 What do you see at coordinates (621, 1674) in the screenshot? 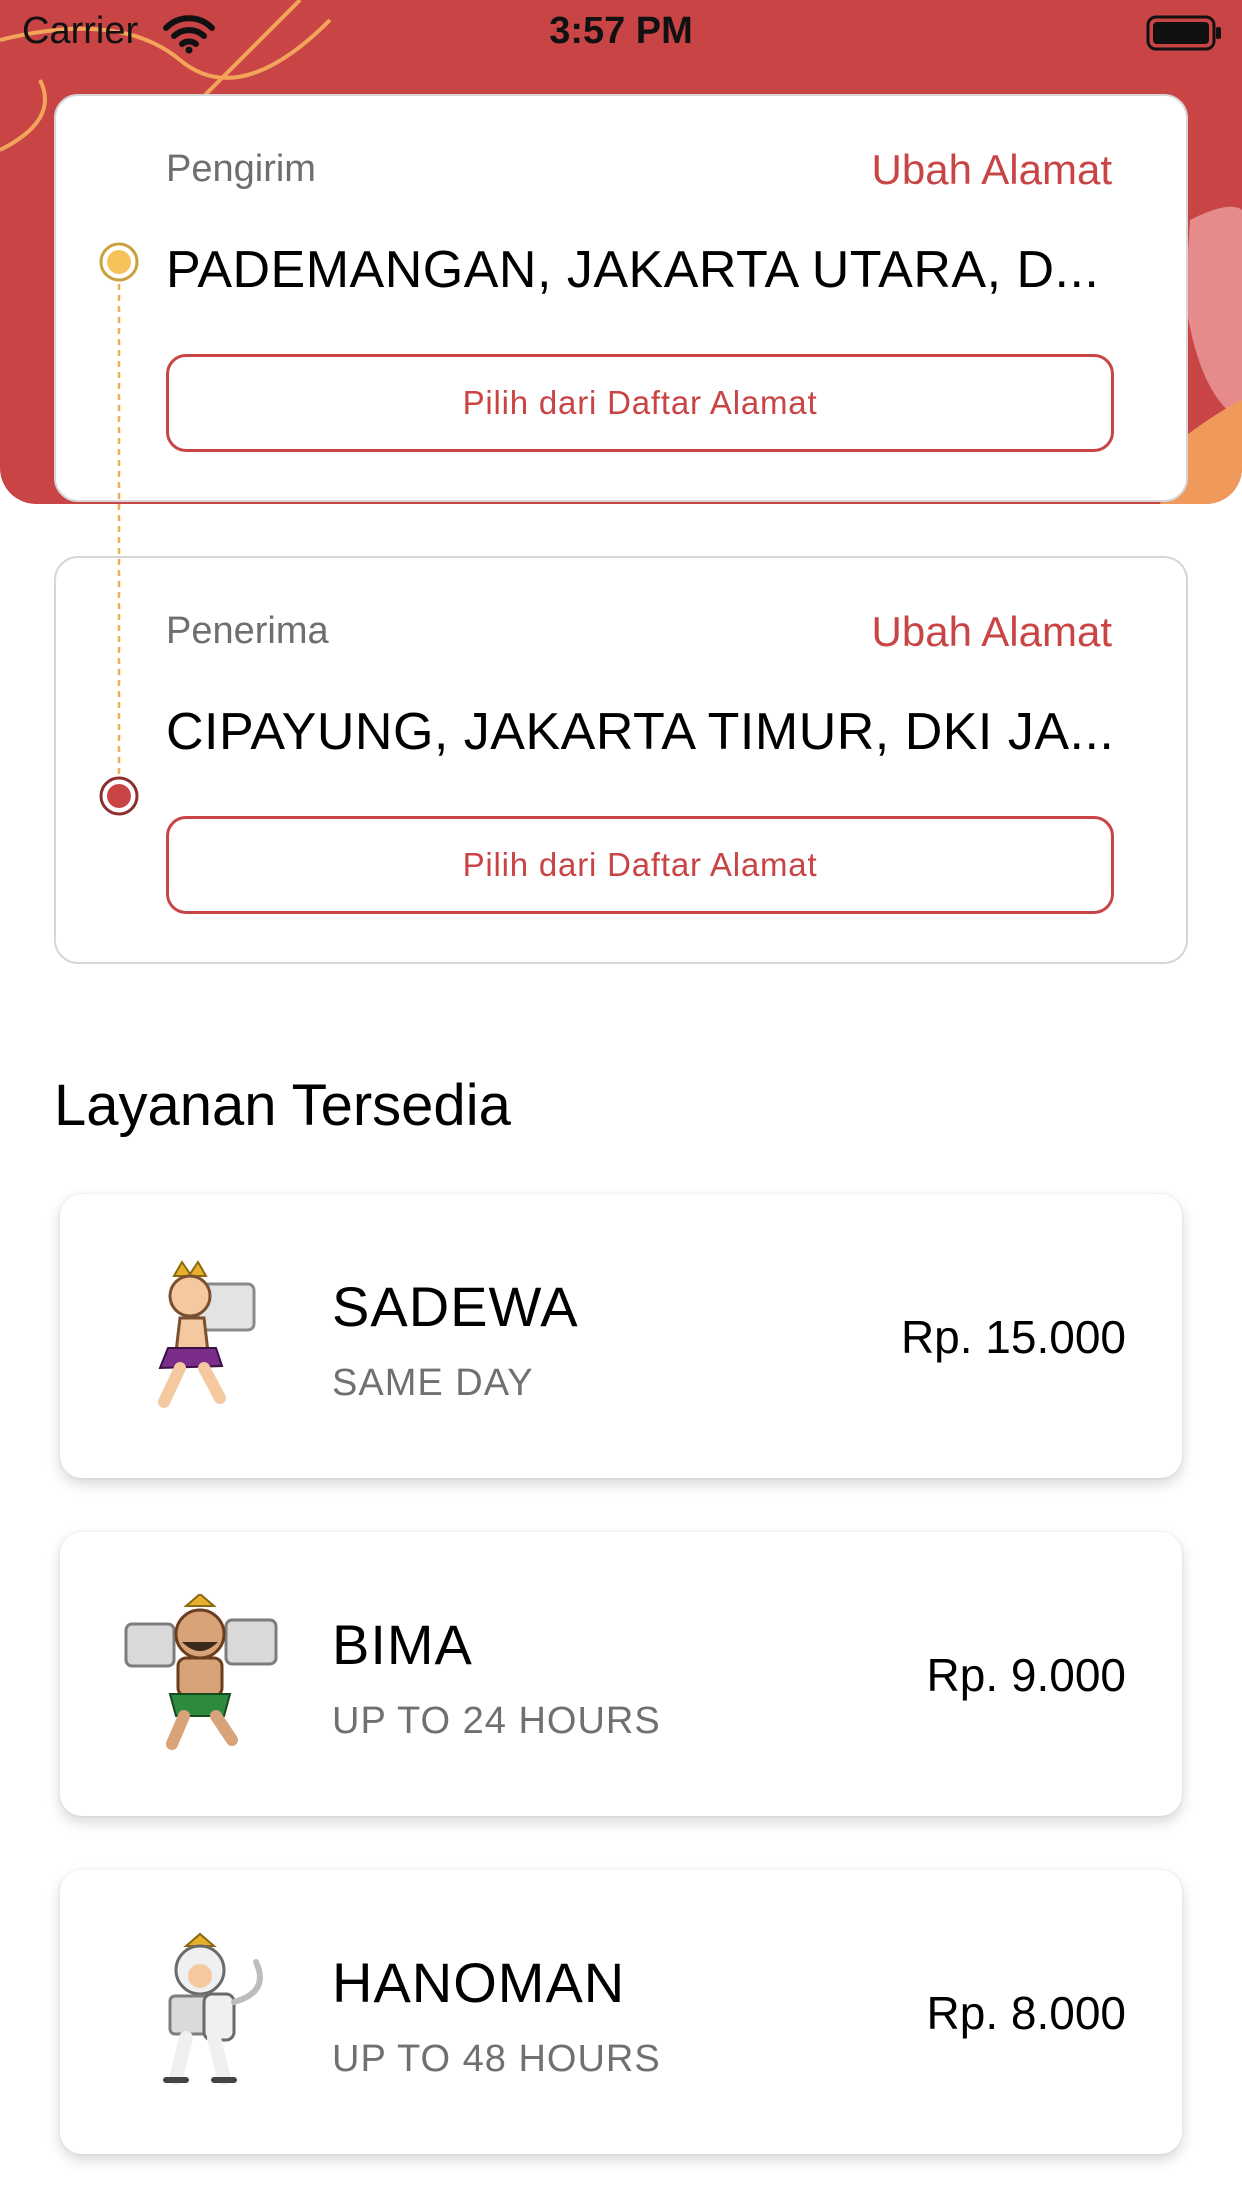
I see `service-card-bima: BIMA UP TO 24 HOURS Rp. 9.000` at bounding box center [621, 1674].